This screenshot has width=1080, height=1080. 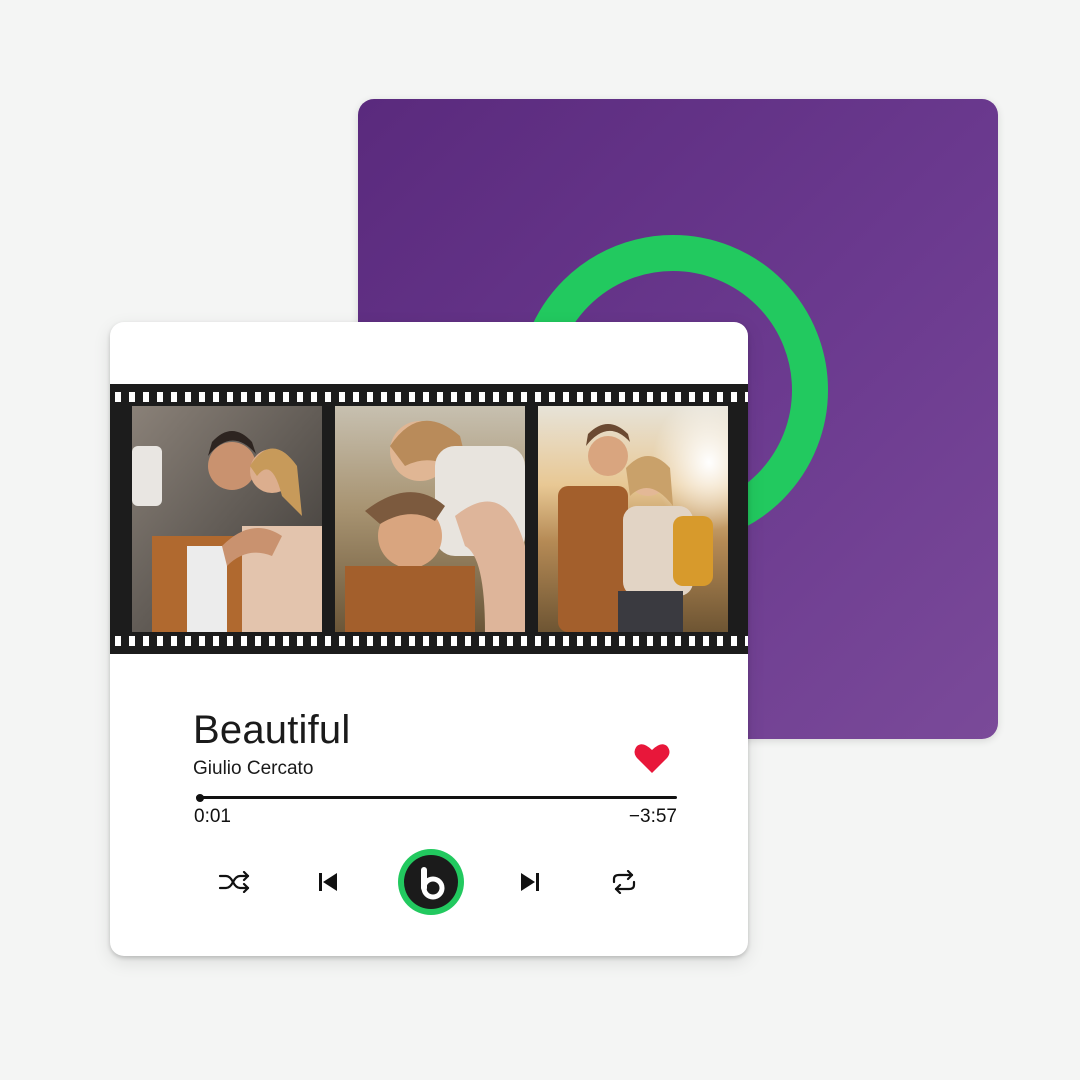 I want to click on couple-kissing-photo, so click(x=227, y=519).